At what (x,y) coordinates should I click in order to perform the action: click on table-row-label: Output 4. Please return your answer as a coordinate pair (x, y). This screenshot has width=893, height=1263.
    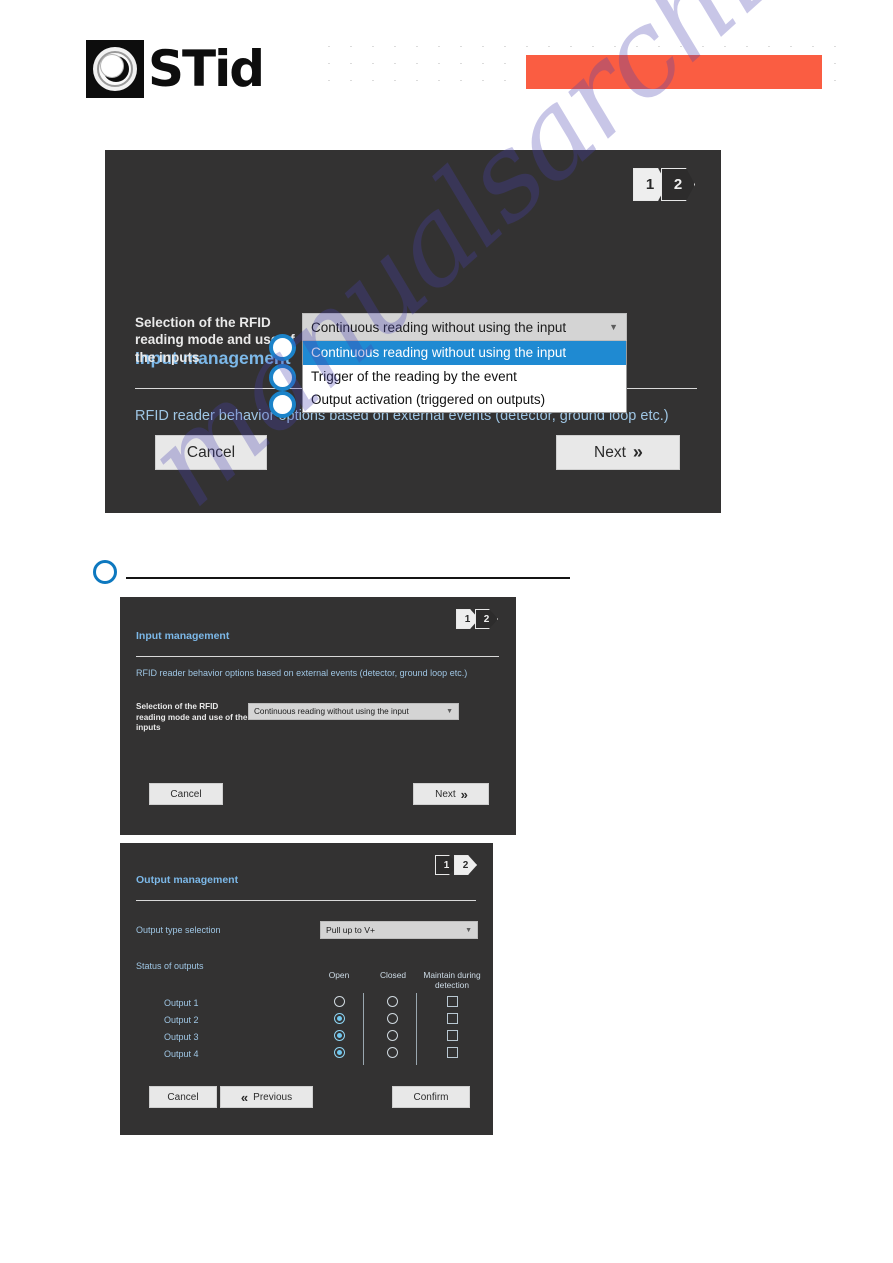
    Looking at the image, I should click on (181, 1054).